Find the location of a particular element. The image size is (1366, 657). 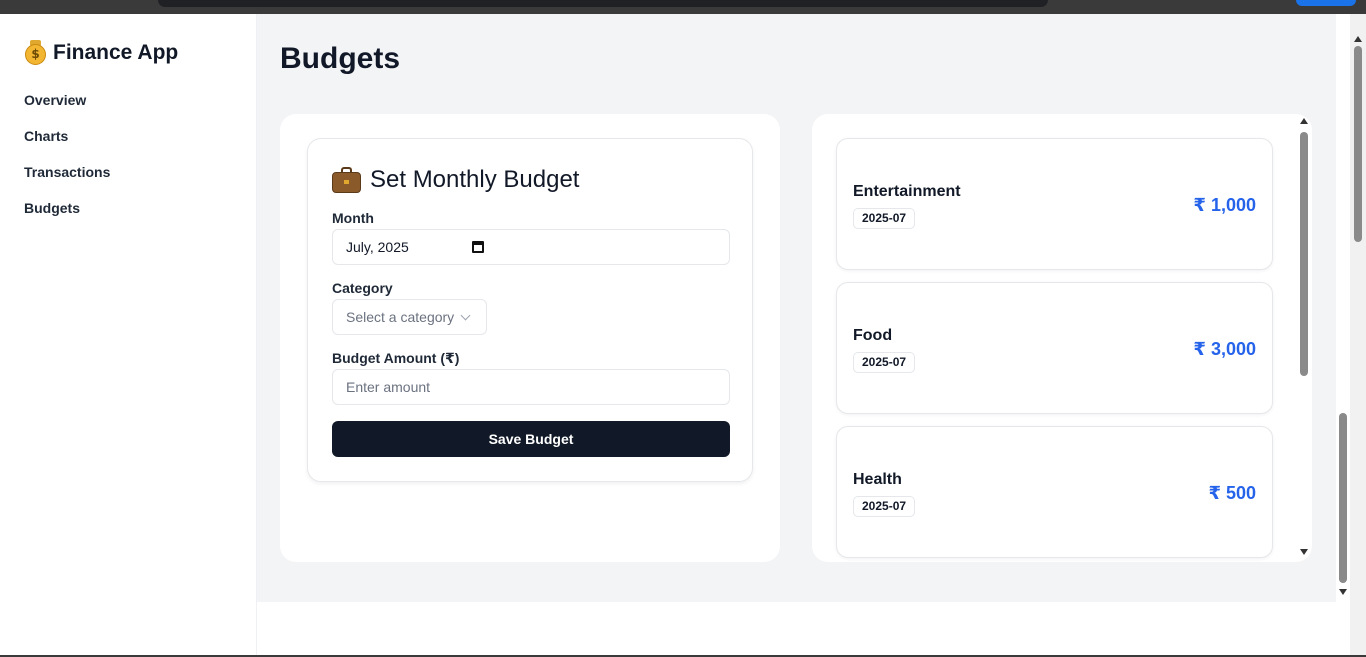

budget-amount: ₹ 3,000 is located at coordinates (1224, 349).